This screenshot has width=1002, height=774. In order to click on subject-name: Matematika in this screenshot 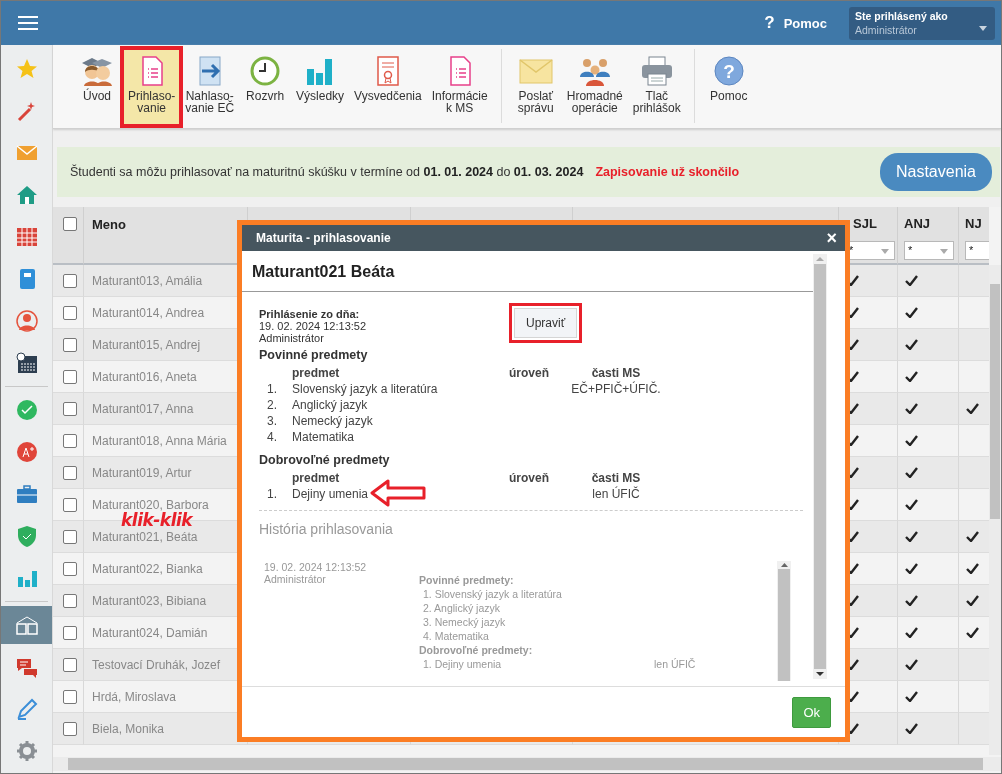, I will do `click(323, 437)`.